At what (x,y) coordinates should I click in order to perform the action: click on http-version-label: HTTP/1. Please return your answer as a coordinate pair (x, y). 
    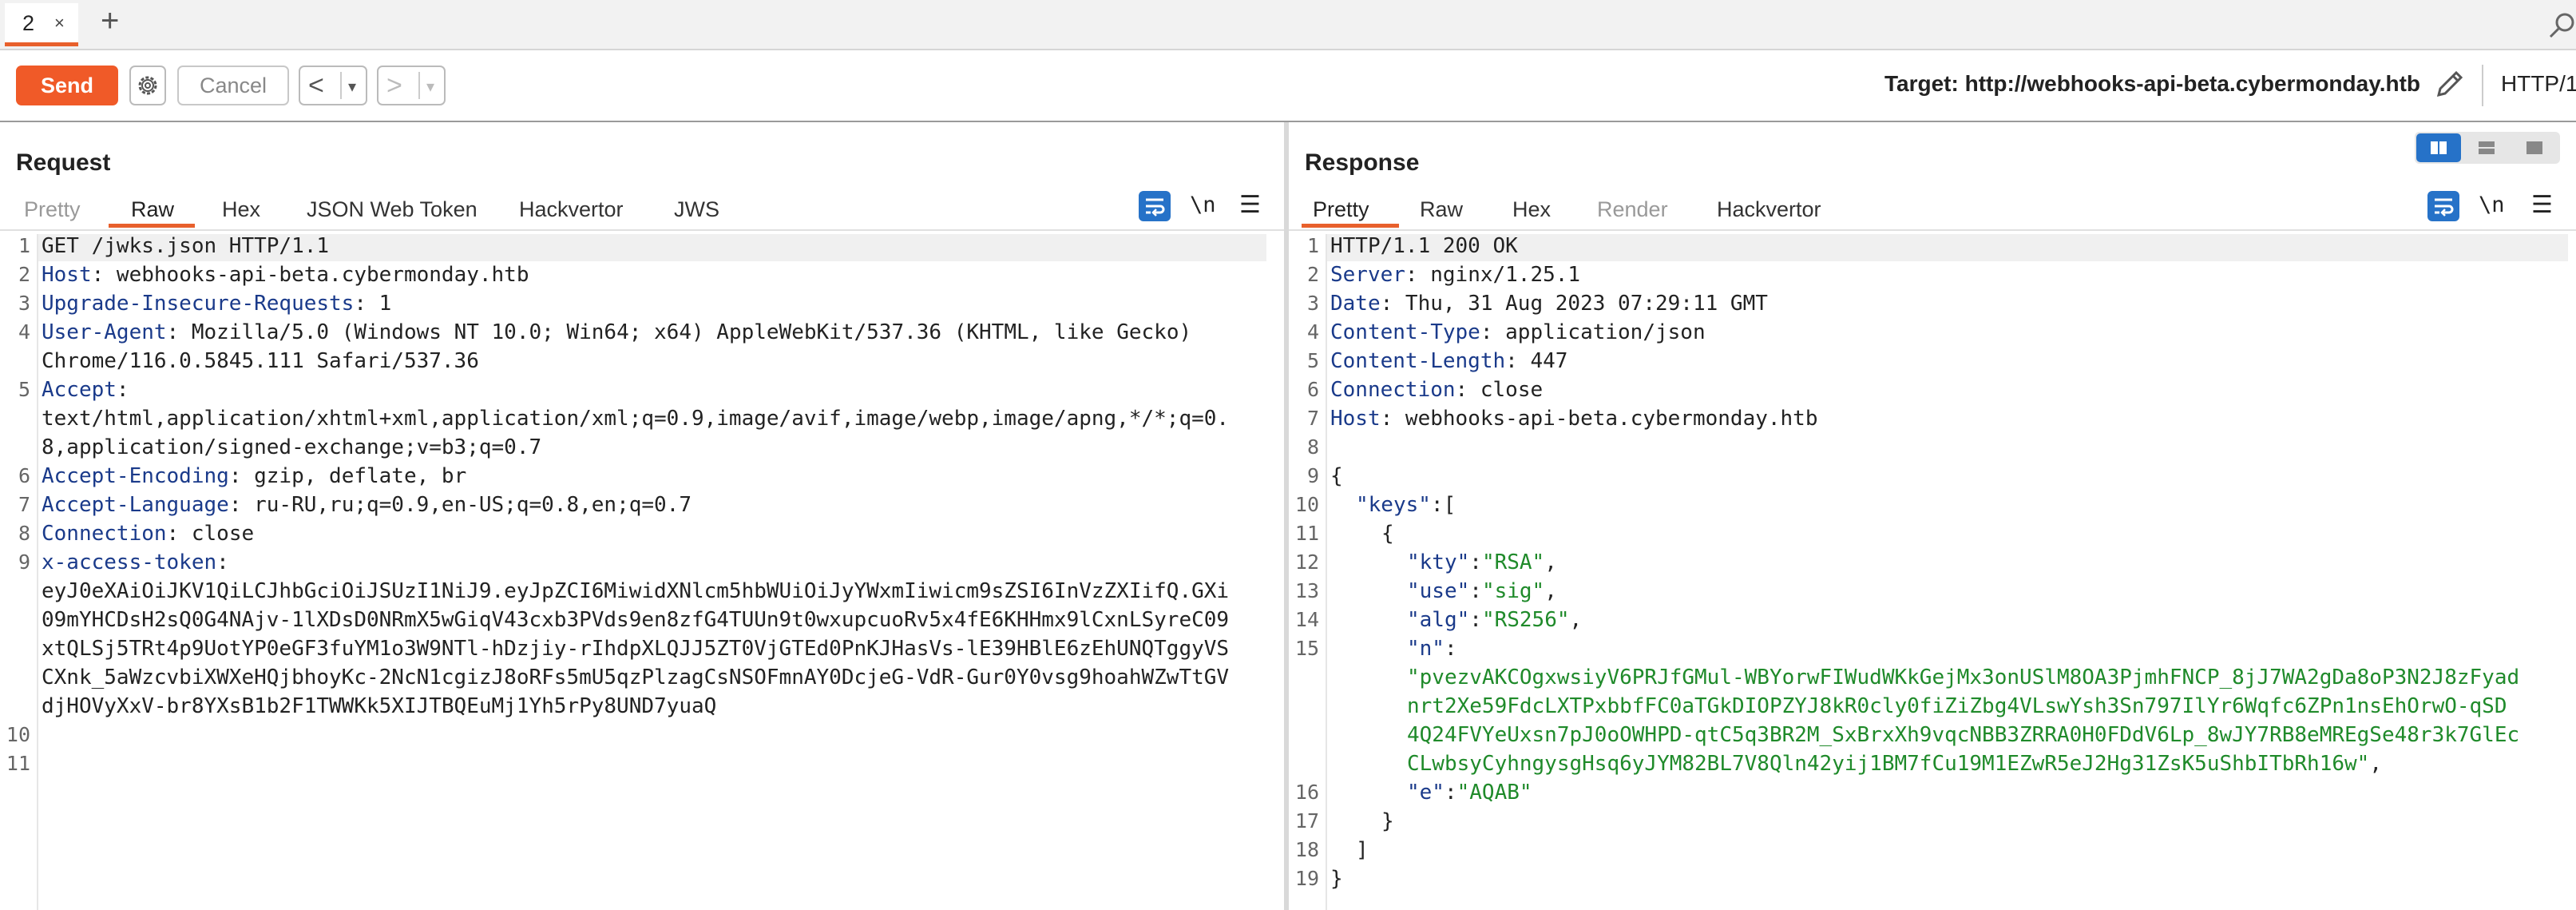
    Looking at the image, I should click on (2538, 84).